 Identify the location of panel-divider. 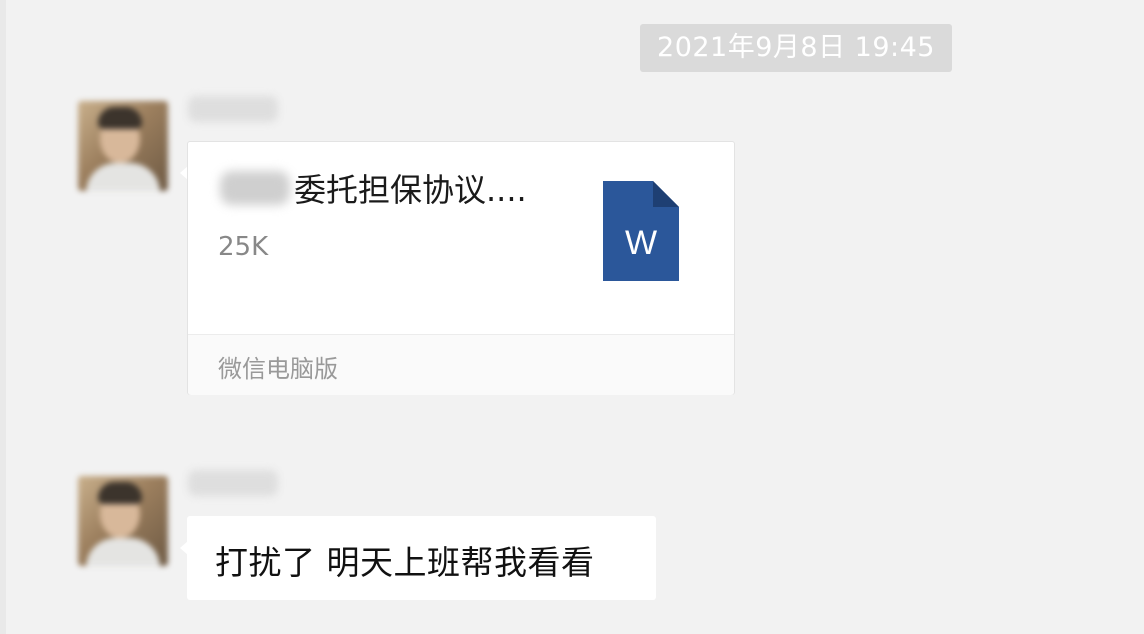
(3, 317).